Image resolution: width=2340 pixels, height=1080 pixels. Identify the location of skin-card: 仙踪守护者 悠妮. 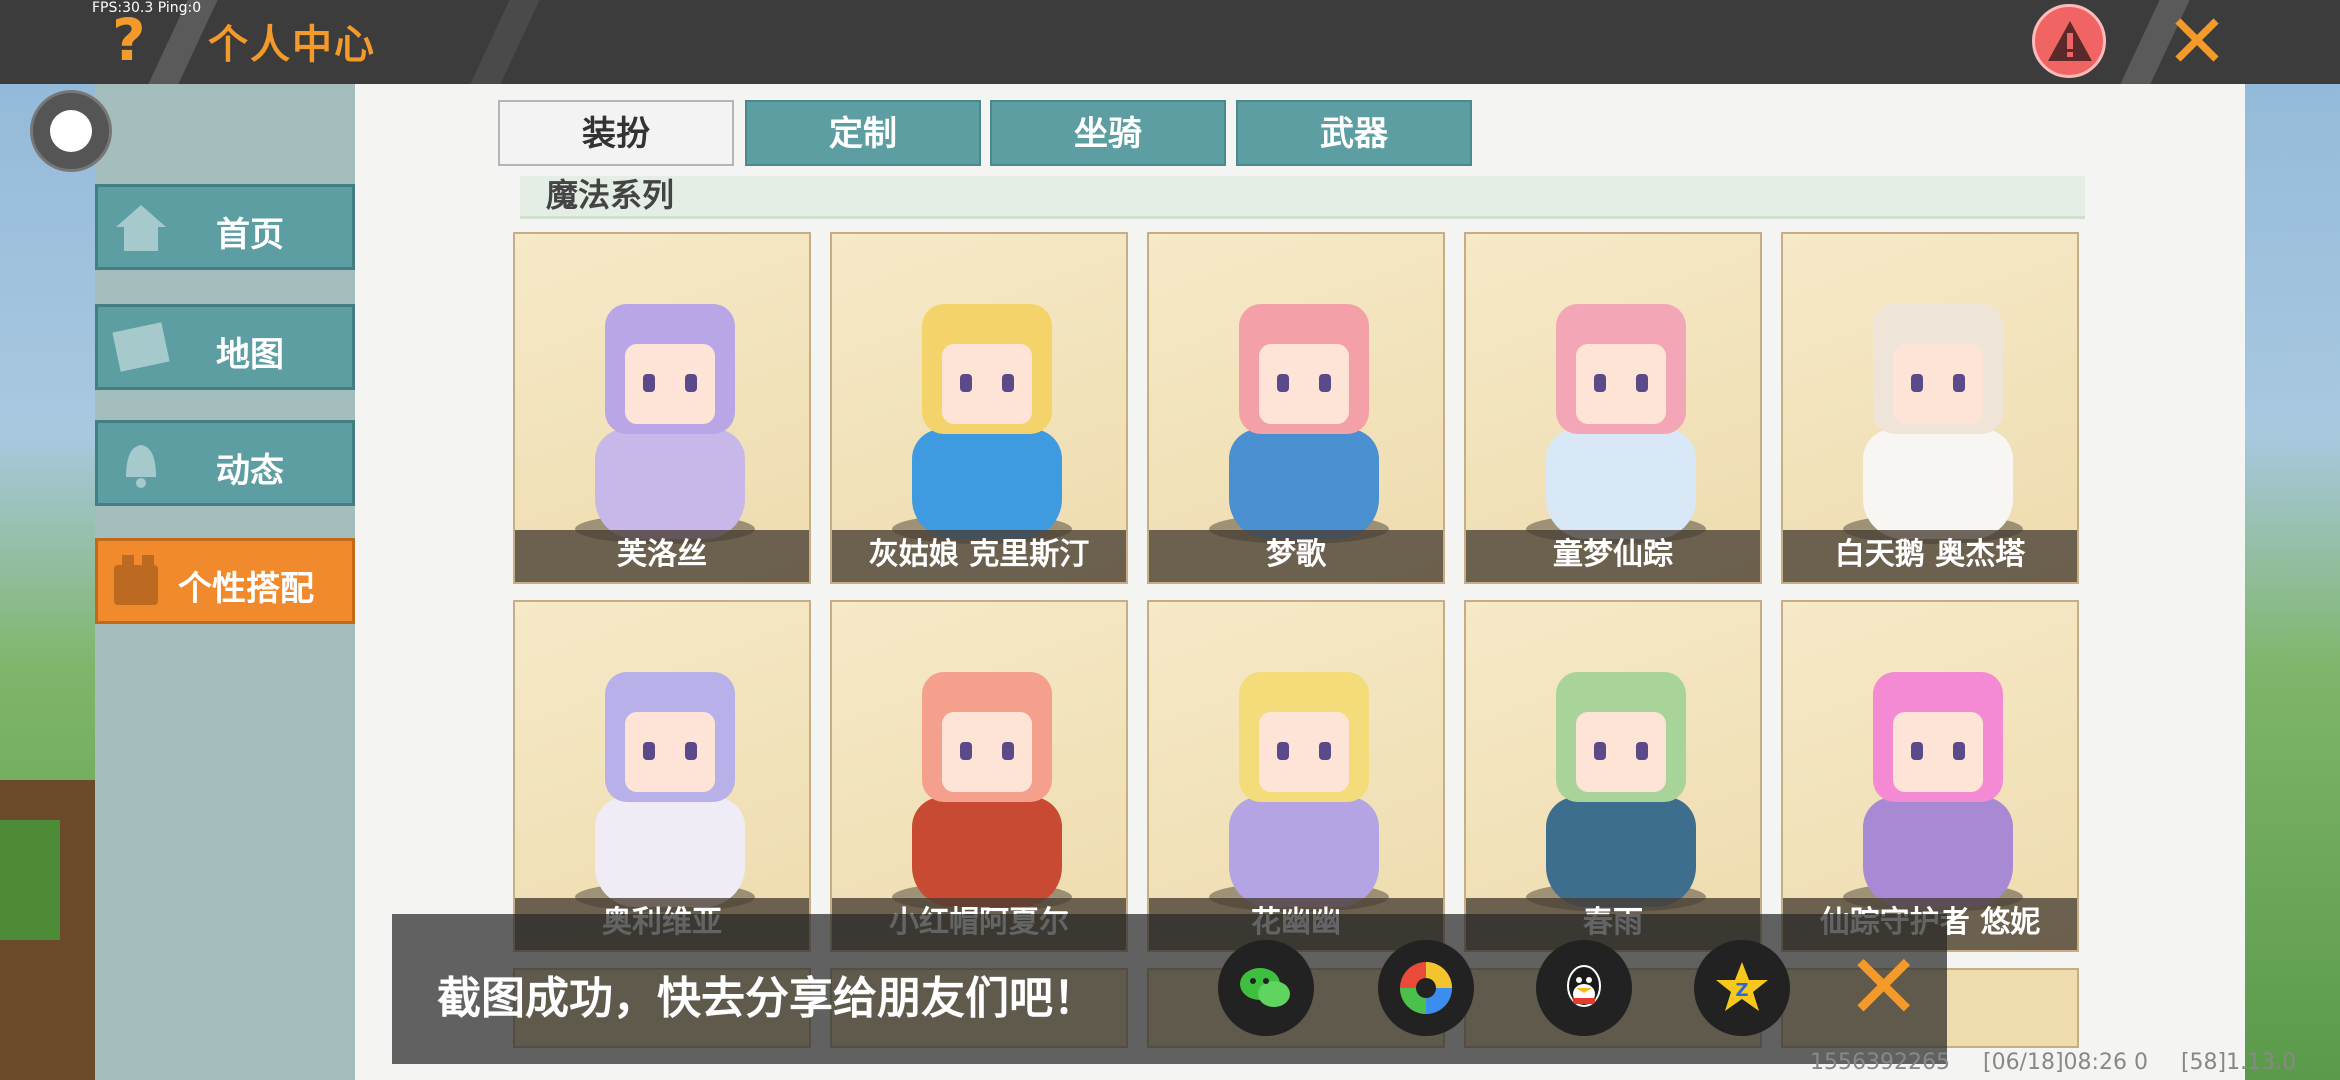
(1930, 776).